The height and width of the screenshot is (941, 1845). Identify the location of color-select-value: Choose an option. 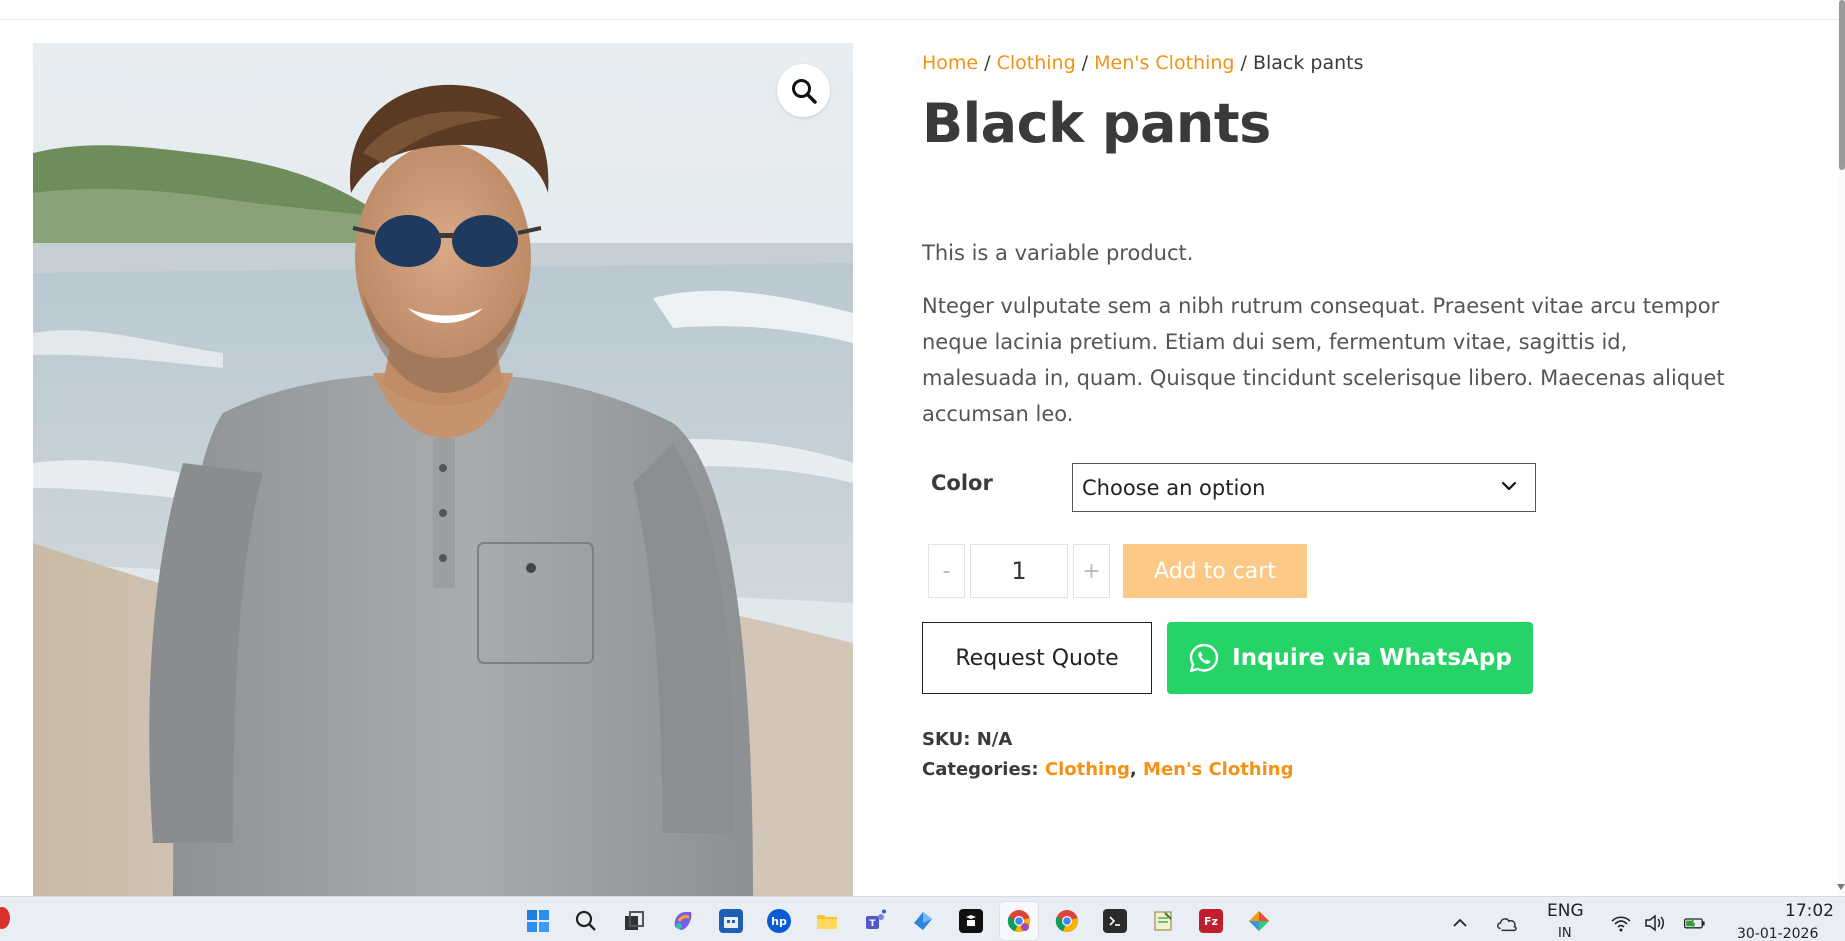
(1174, 487).